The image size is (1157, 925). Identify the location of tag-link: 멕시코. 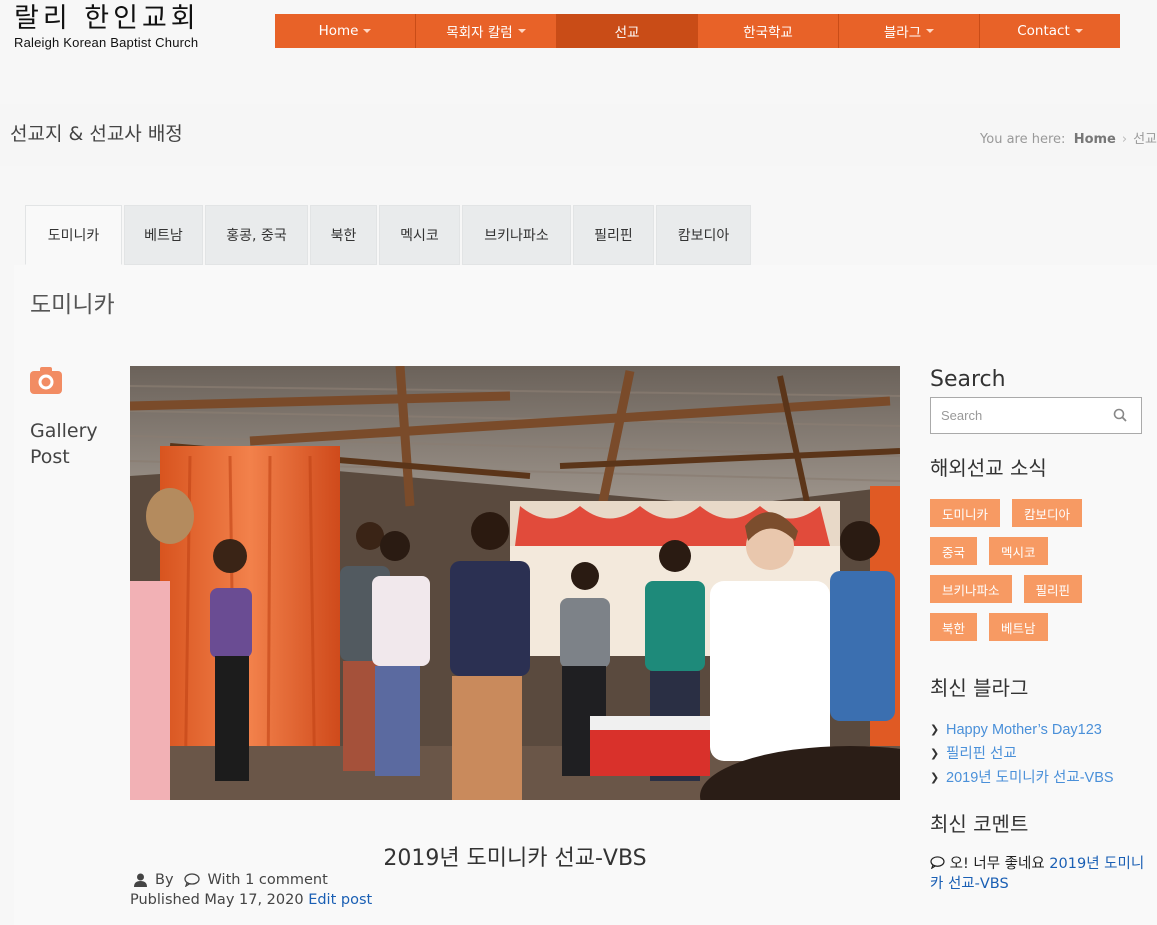
(1018, 551).